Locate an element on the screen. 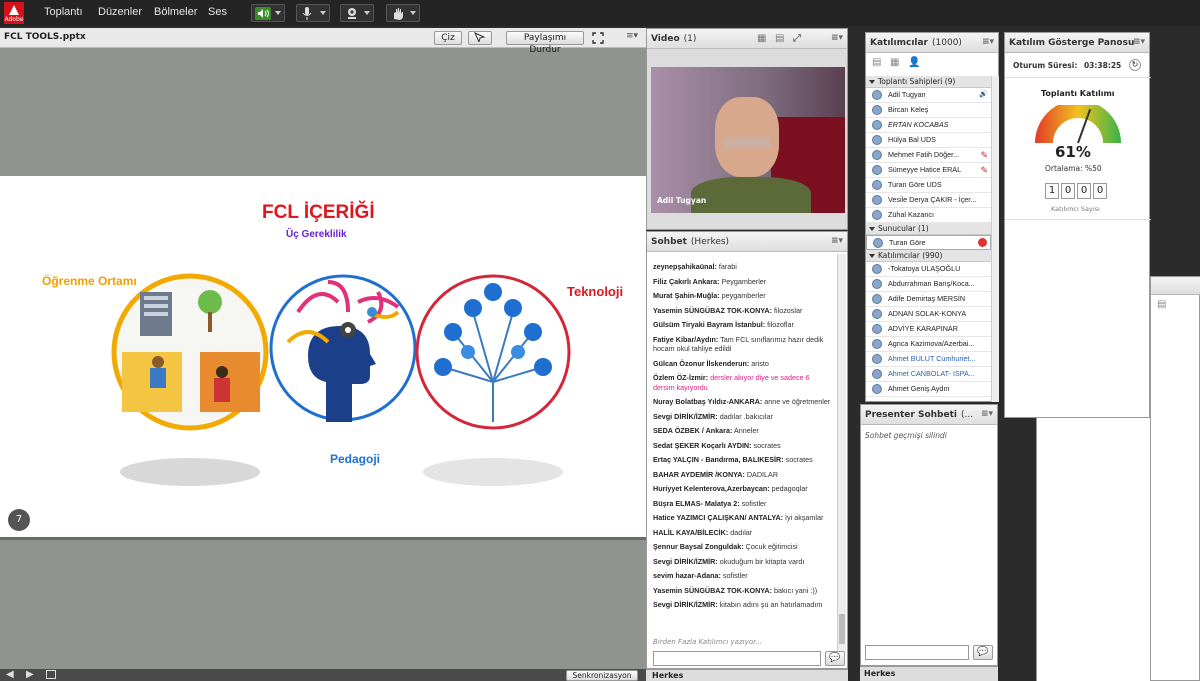 Image resolution: width=1200 pixels, height=681 pixels. participant-row: -Tokatoya ULAŞOĞLU is located at coordinates (928, 269).